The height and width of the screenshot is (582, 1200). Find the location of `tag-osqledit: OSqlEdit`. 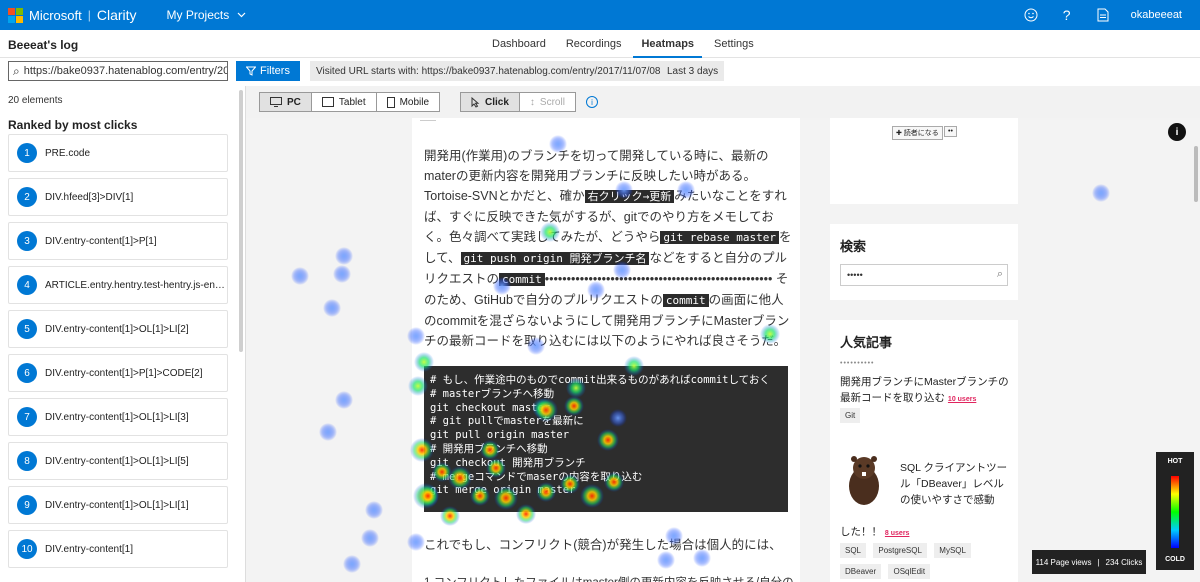

tag-osqledit: OSqlEdit is located at coordinates (909, 571).